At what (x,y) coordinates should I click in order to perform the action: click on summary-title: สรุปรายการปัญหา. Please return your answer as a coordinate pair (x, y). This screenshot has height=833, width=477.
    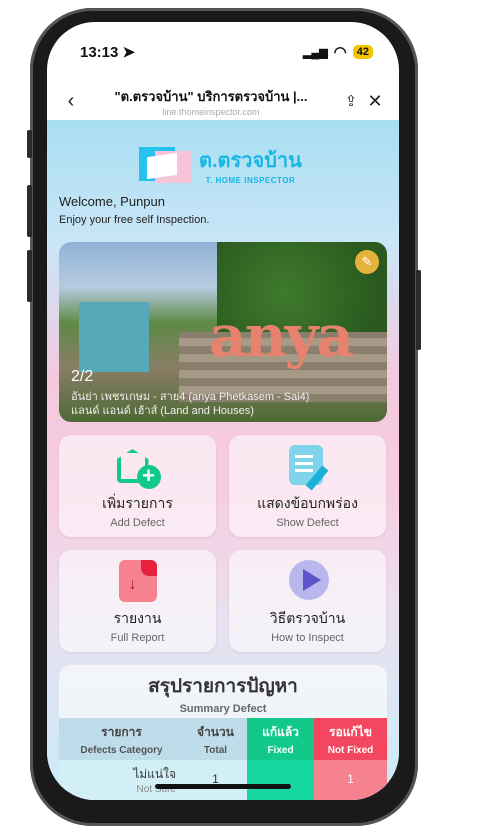
    Looking at the image, I should click on (223, 686).